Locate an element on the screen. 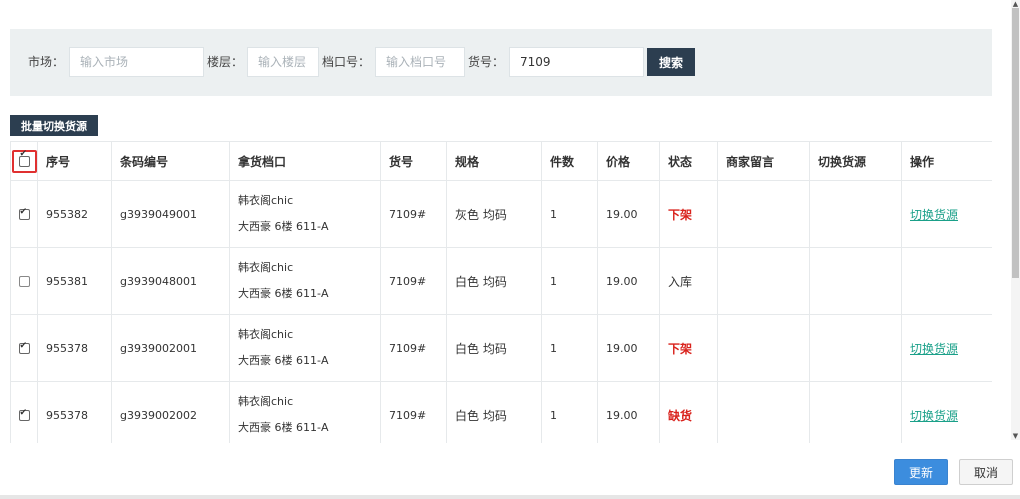 This screenshot has height=499, width=1020. row-barcode: g3939002001 is located at coordinates (170, 348).